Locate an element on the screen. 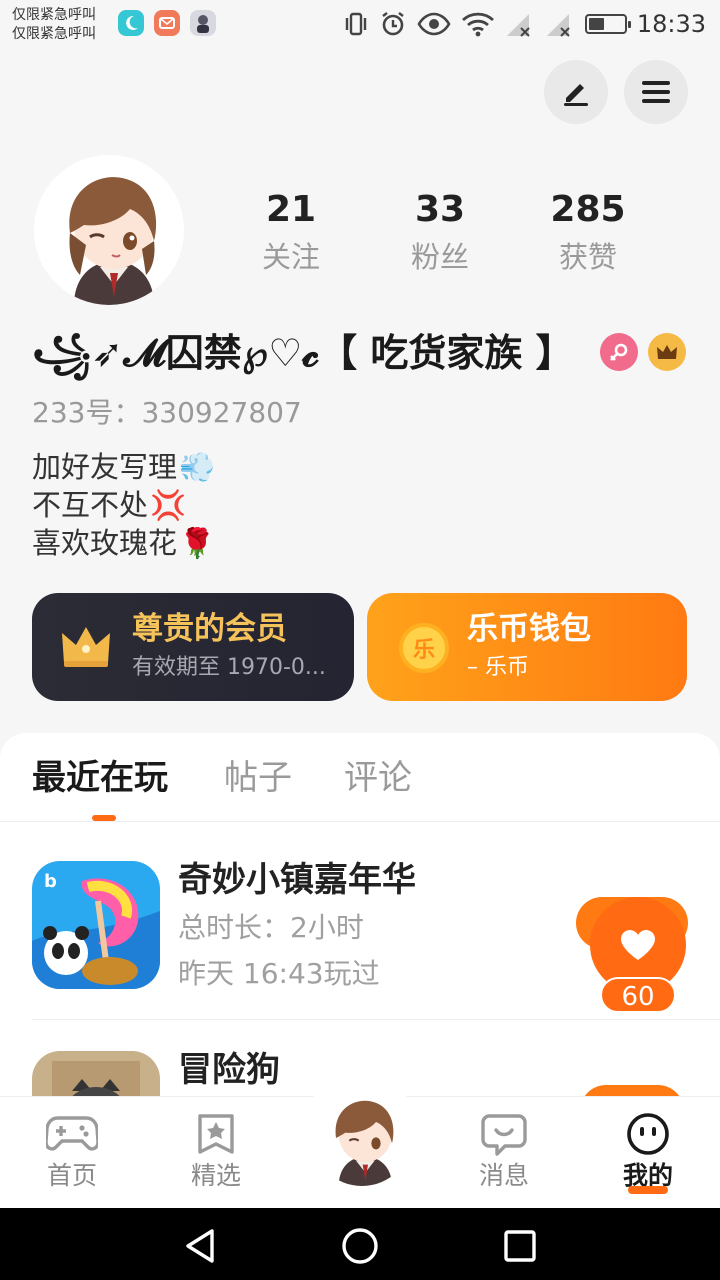  clock: 18:33 is located at coordinates (671, 24).